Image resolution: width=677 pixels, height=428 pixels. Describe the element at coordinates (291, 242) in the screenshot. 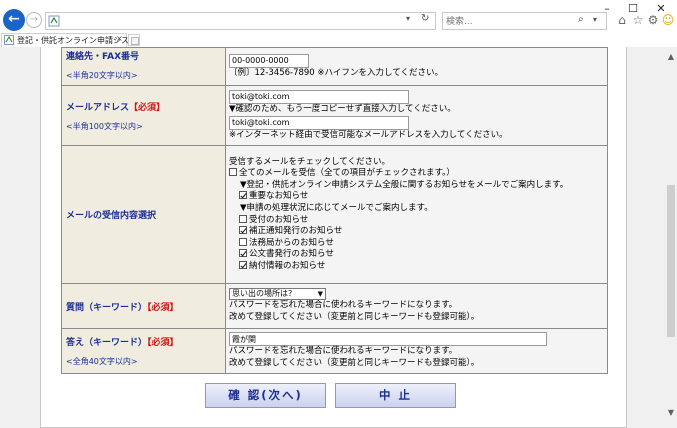

I see `mail-option-label: 法務局からのお知らせ` at that location.